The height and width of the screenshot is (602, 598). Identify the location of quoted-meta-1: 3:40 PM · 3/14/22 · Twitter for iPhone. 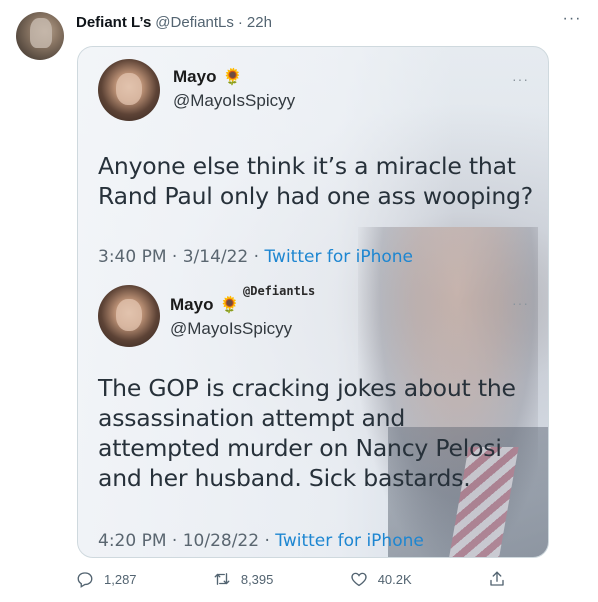
(255, 257).